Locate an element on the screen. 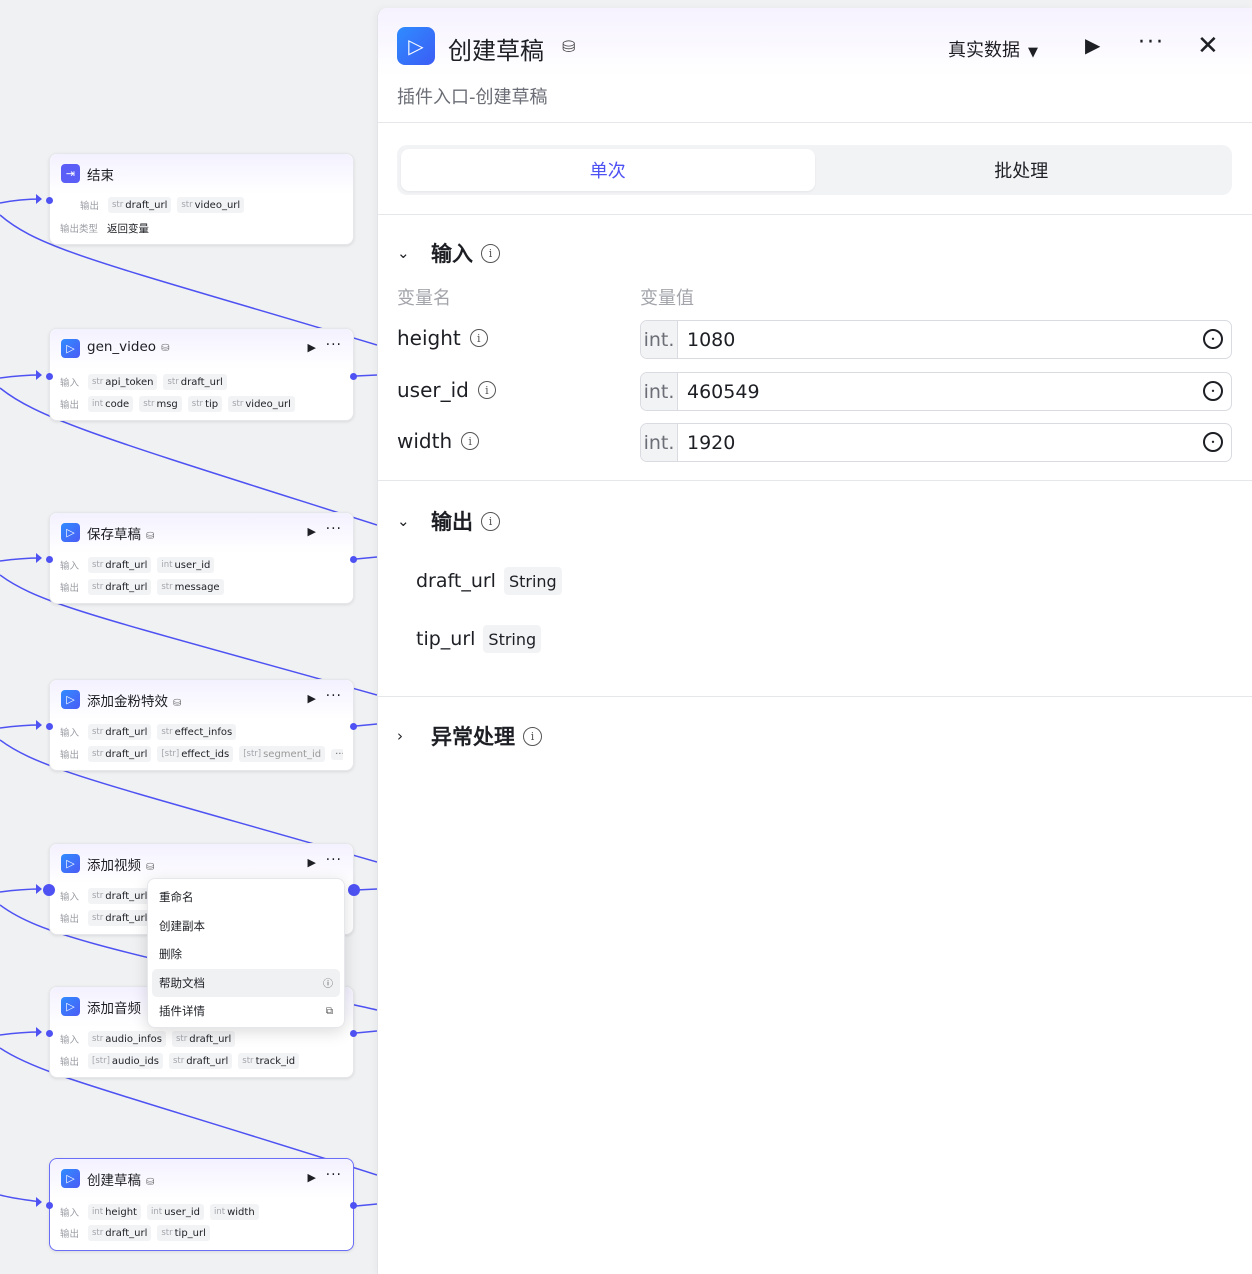  node-title: 保存草稿 ⛁ is located at coordinates (121, 535).